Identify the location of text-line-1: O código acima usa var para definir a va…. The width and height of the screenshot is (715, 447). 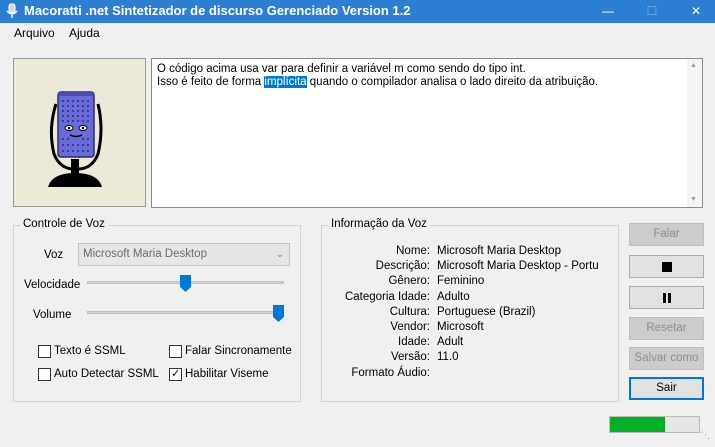
(341, 69).